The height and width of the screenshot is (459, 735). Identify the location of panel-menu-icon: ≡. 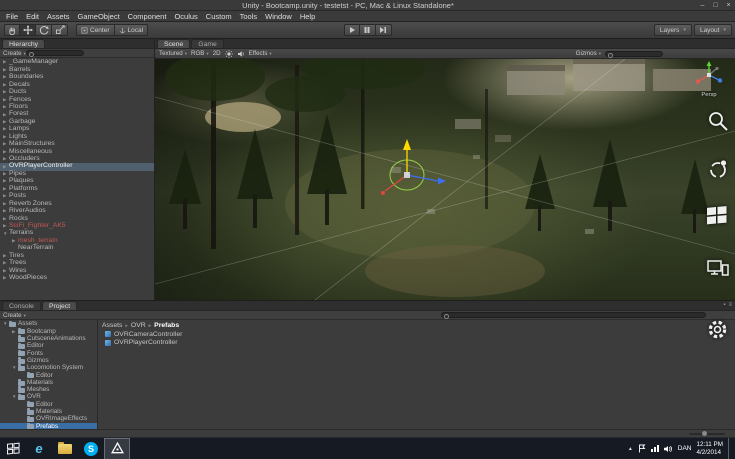
(730, 305).